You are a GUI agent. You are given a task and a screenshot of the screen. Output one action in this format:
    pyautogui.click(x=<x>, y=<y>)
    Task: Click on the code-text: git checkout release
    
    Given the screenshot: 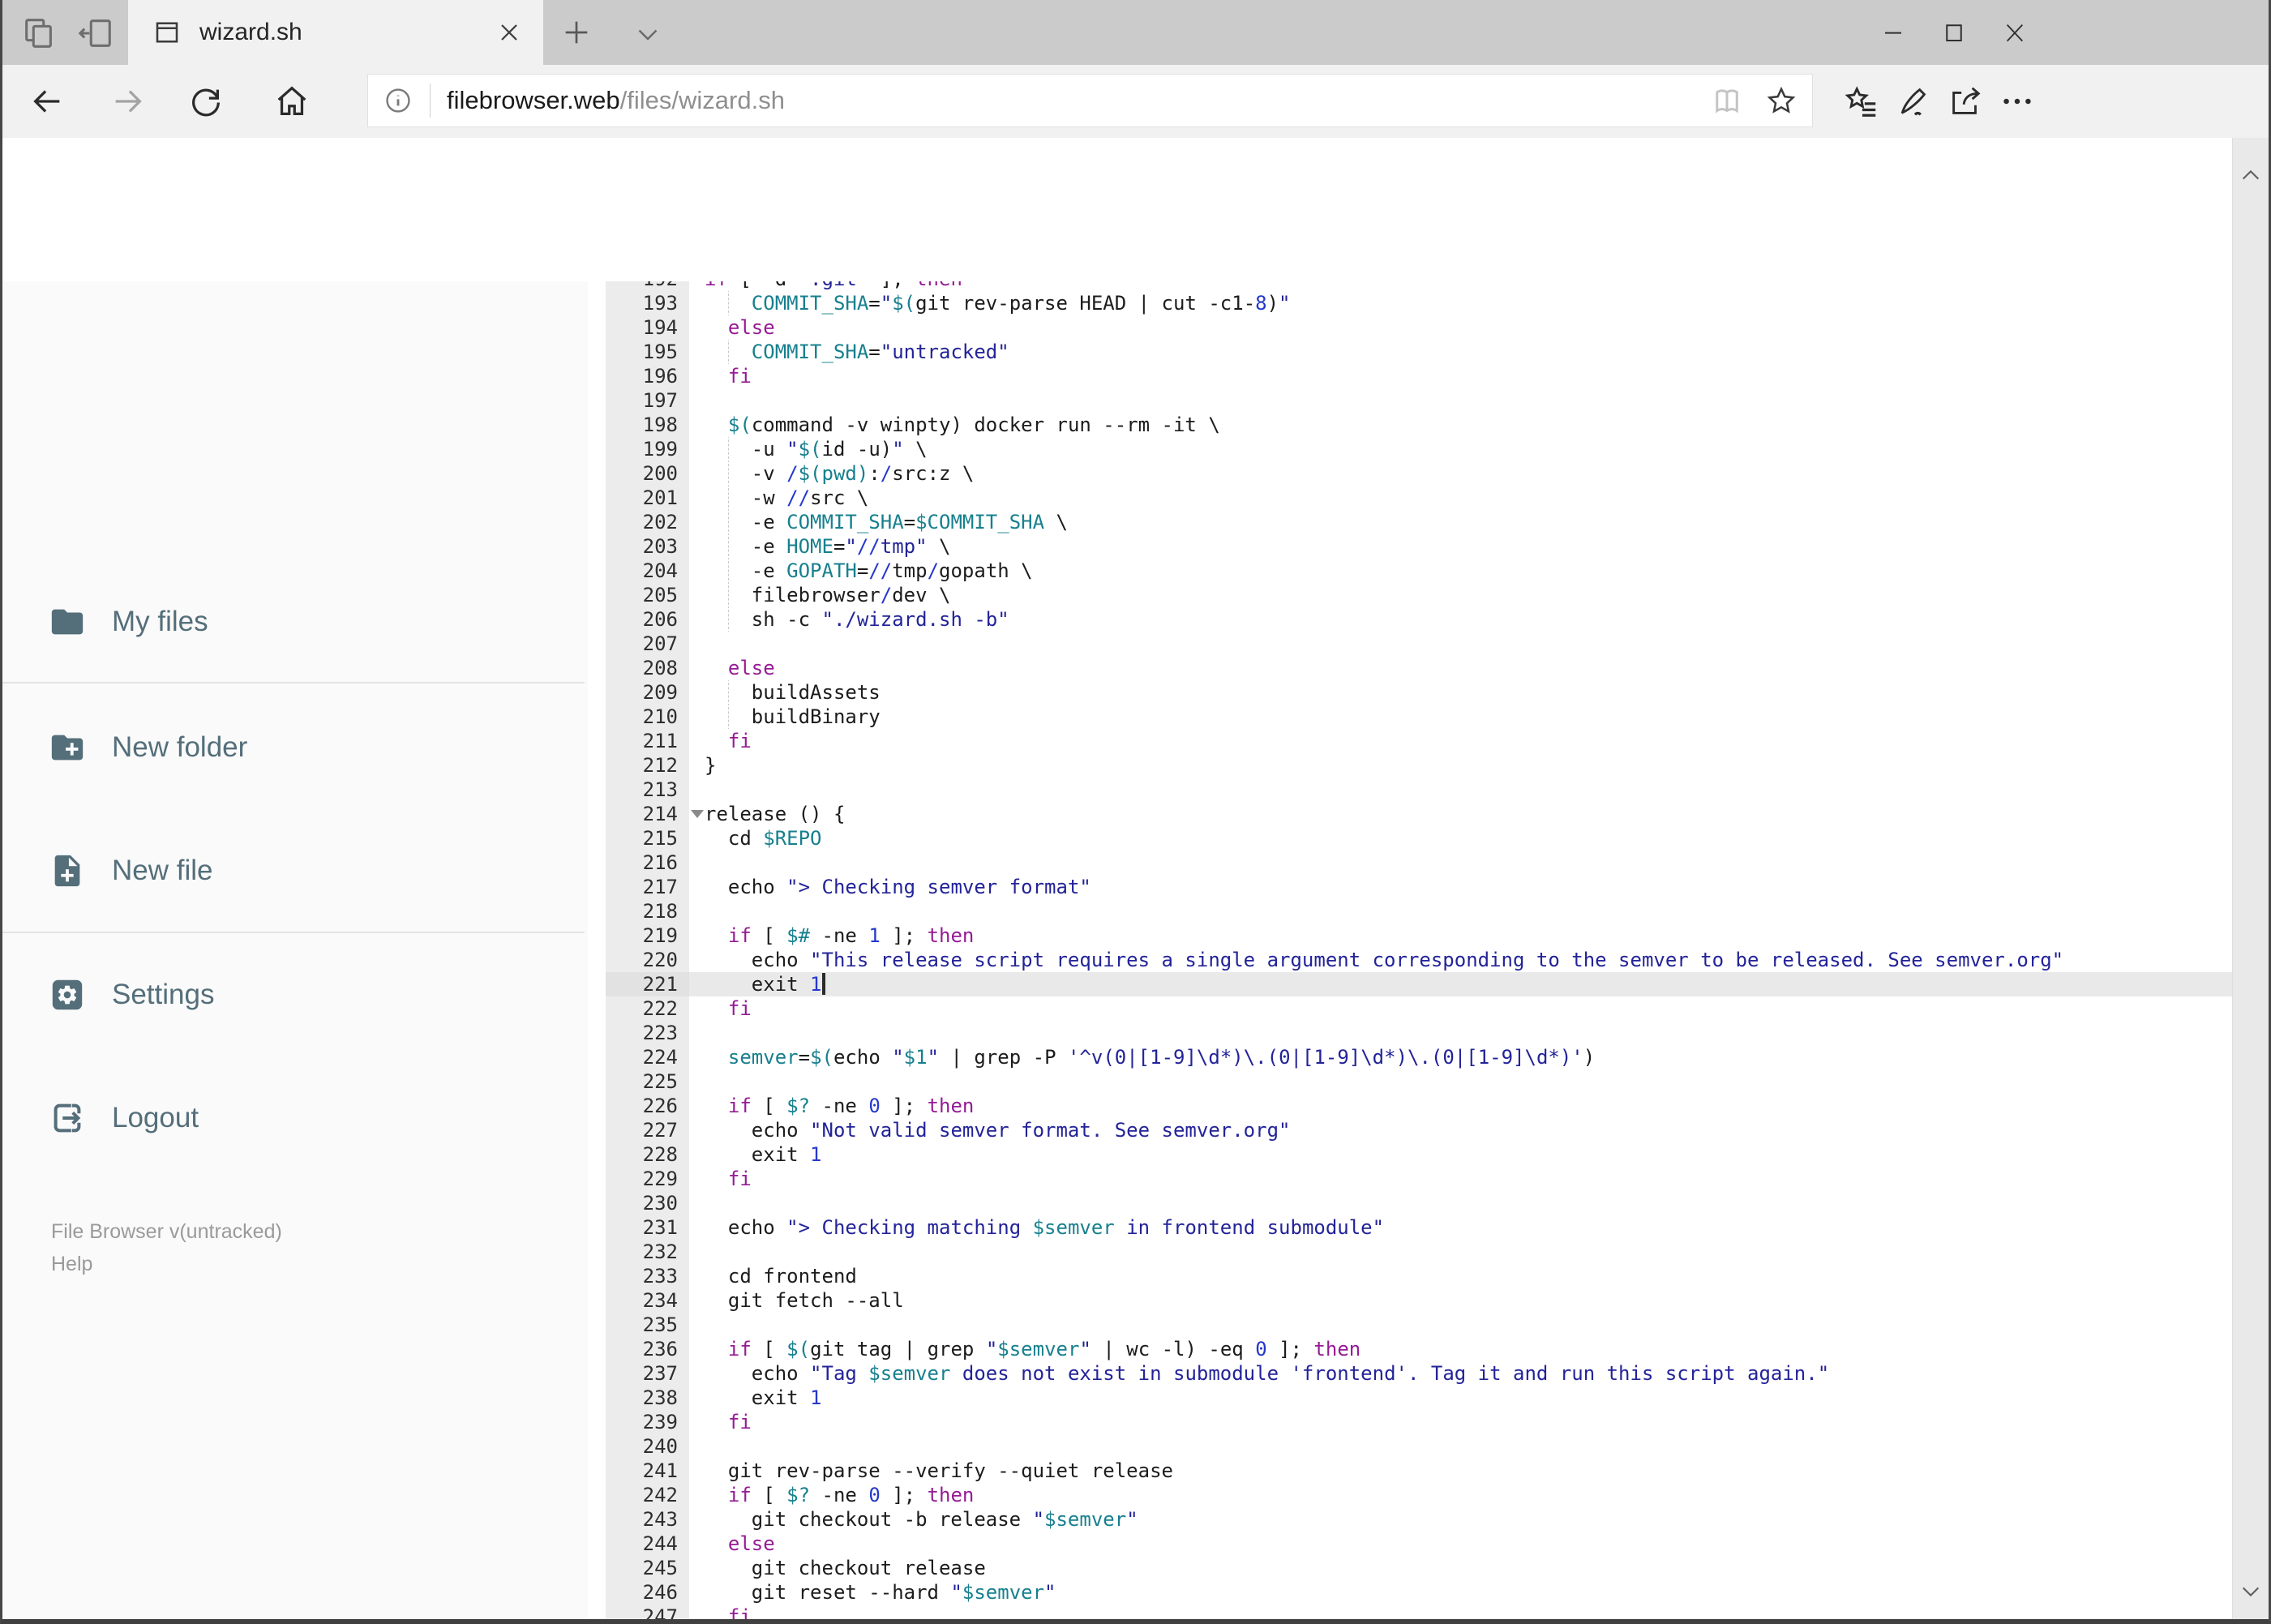 What is the action you would take?
    pyautogui.click(x=1461, y=1568)
    